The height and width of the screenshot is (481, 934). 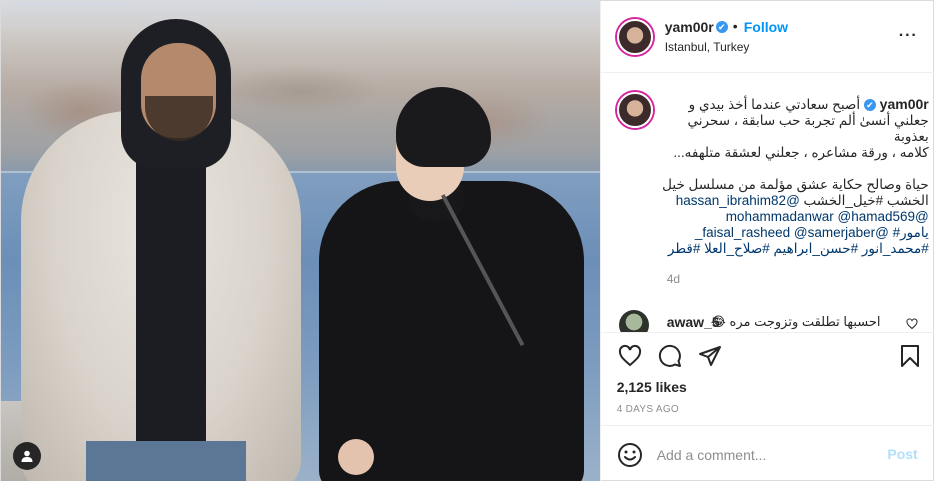 What do you see at coordinates (689, 27) in the screenshot?
I see `author-username: yam00r` at bounding box center [689, 27].